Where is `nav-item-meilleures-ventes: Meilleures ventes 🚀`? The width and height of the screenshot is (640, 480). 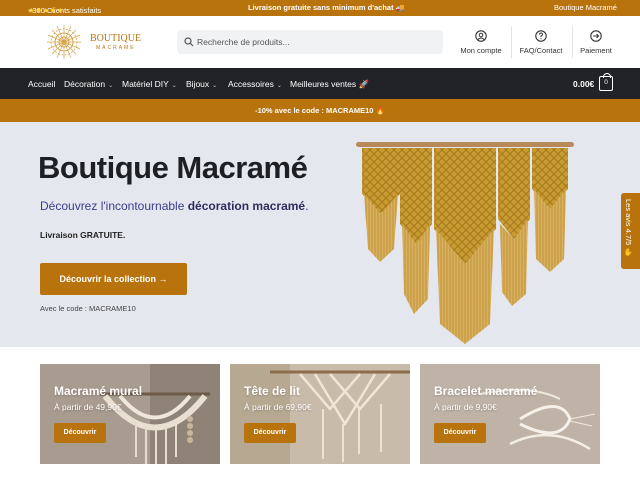 nav-item-meilleures-ventes: Meilleures ventes 🚀 is located at coordinates (329, 84).